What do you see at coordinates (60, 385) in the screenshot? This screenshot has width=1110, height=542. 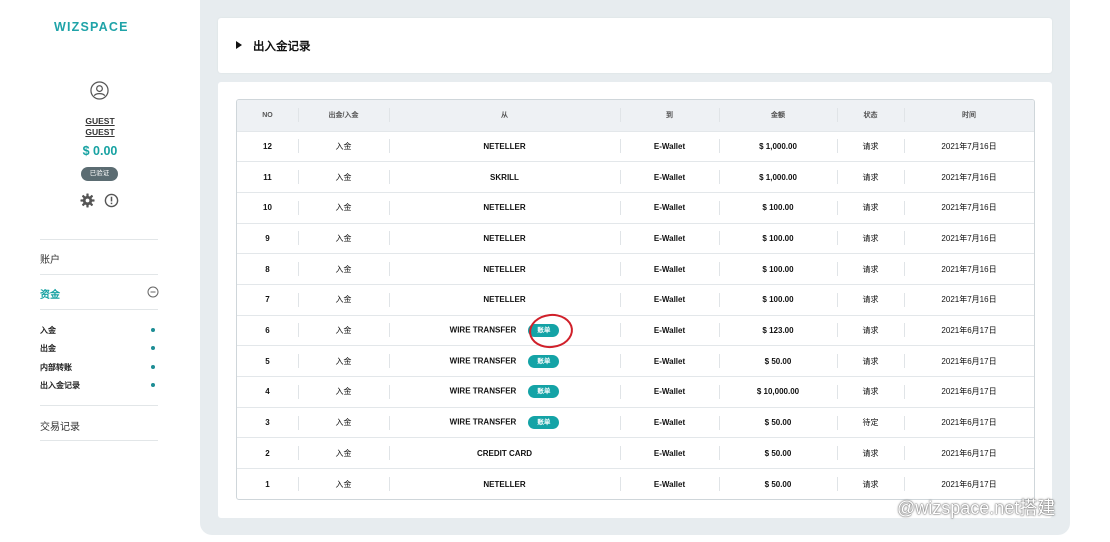 I see `sub-item-label: 出入金记录` at bounding box center [60, 385].